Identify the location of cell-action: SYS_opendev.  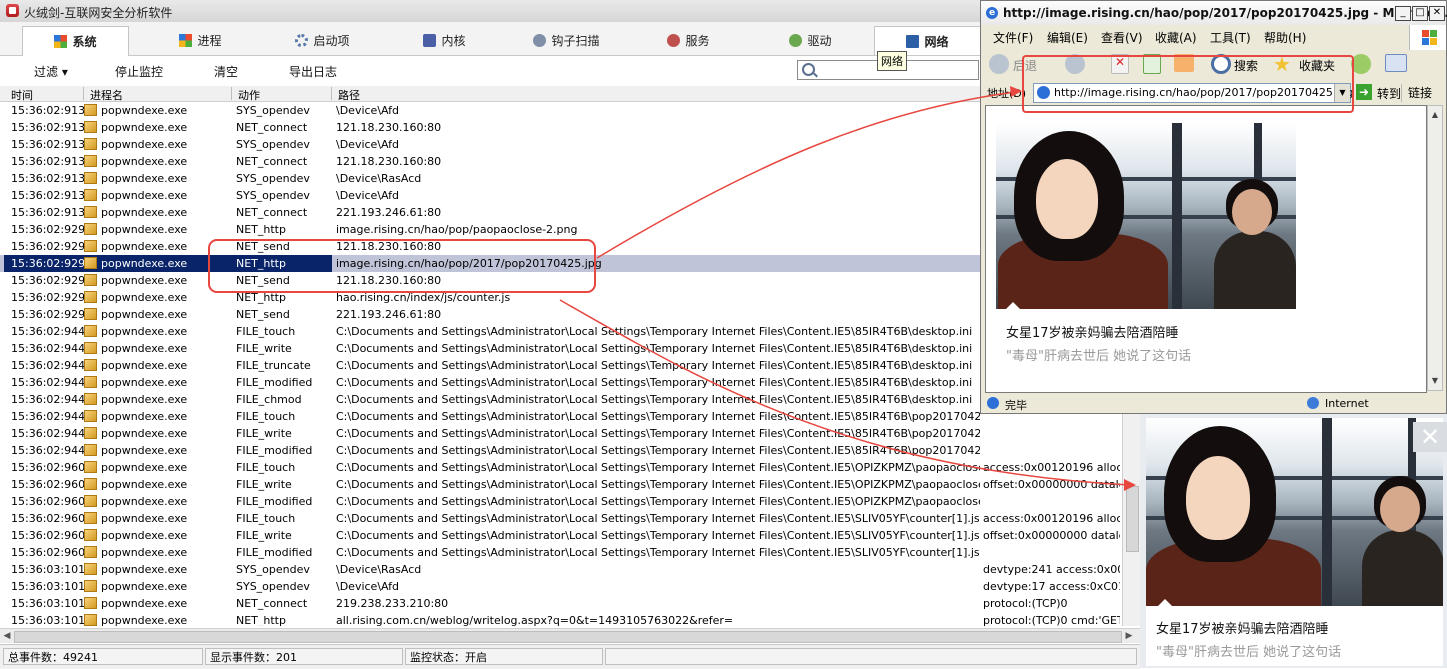
(273, 569).